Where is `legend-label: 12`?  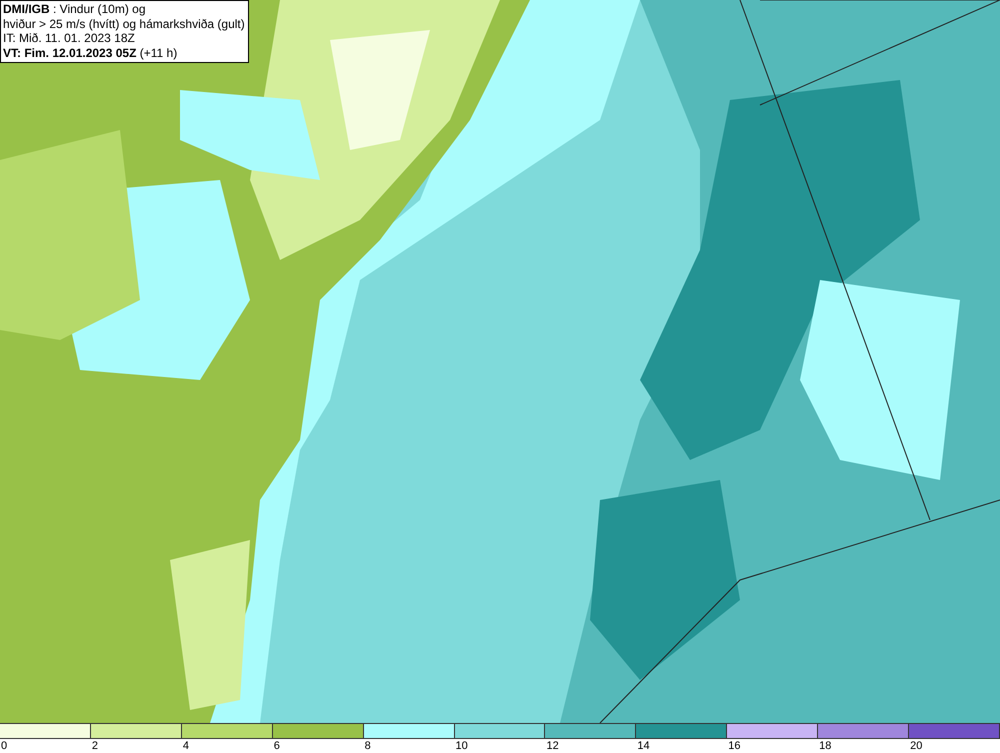 legend-label: 12 is located at coordinates (552, 746).